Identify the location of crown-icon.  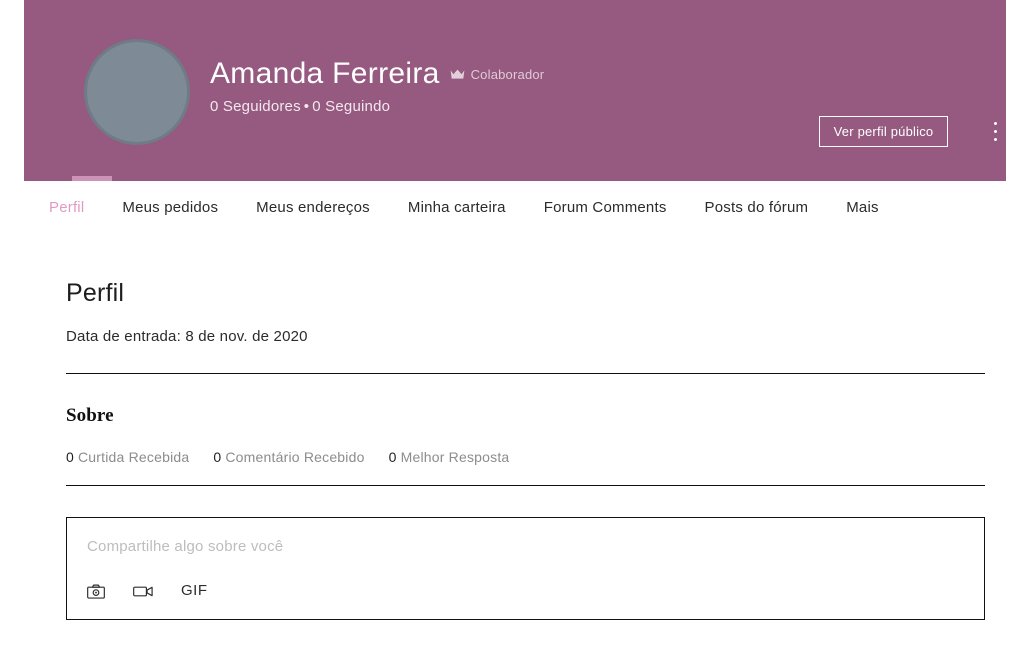
(457, 74).